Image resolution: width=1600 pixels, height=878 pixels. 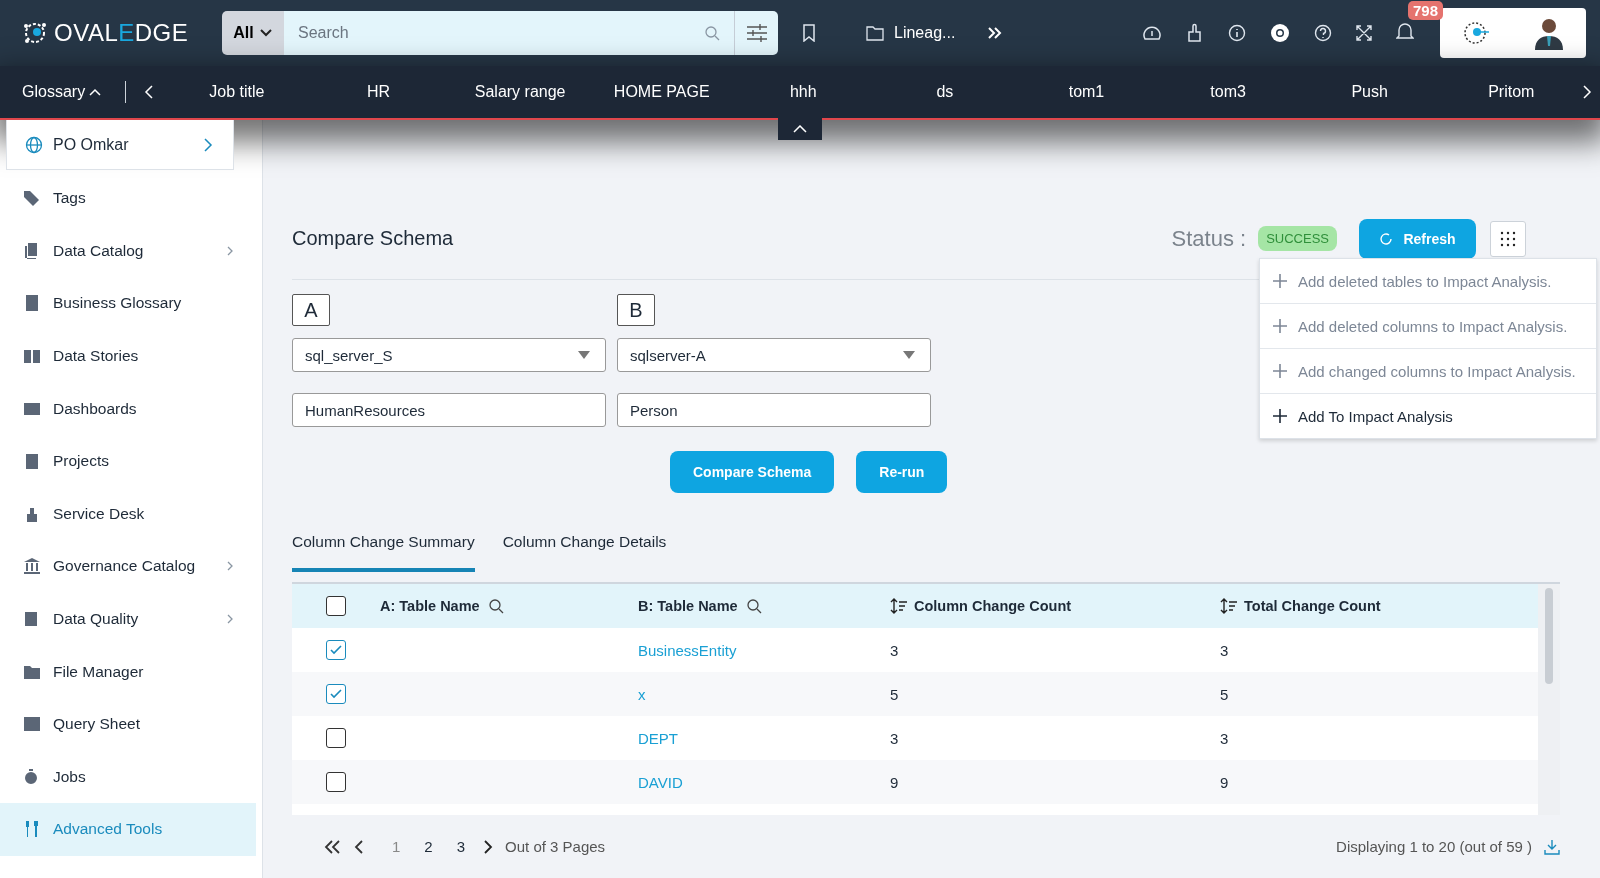 What do you see at coordinates (1228, 92) in the screenshot?
I see `nav-tab: tom3` at bounding box center [1228, 92].